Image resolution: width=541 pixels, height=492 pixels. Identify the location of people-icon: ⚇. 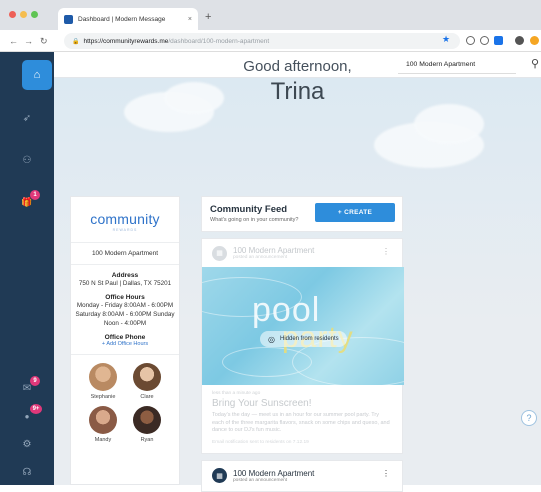
(27, 160).